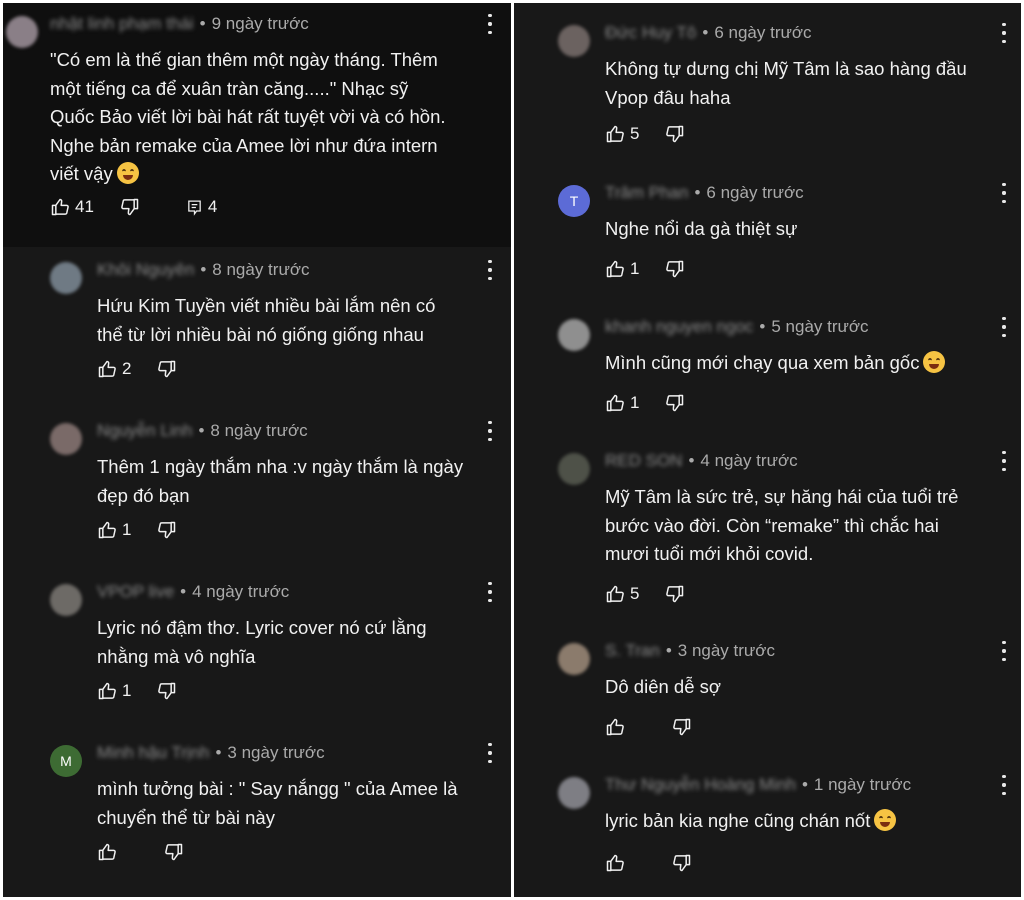 Image resolution: width=1024 pixels, height=900 pixels. What do you see at coordinates (127, 173) in the screenshot?
I see `sweat-smile-emoji` at bounding box center [127, 173].